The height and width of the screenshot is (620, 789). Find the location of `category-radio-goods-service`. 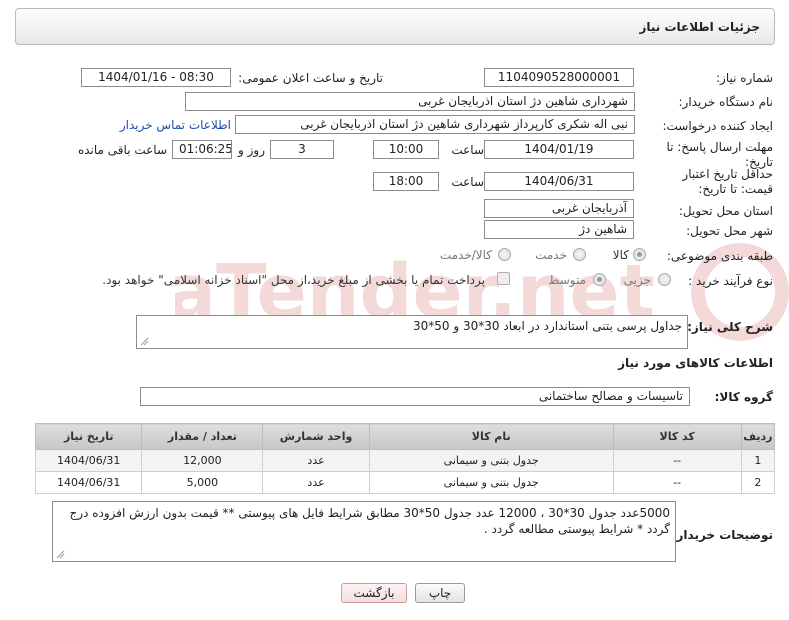

category-radio-goods-service is located at coordinates (504, 254).